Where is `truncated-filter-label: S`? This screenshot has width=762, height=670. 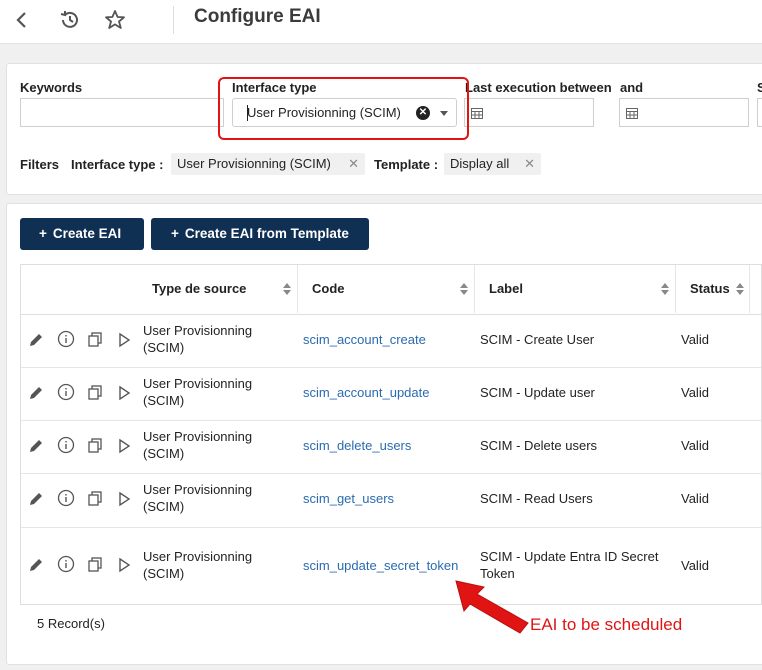 truncated-filter-label: S is located at coordinates (759, 87).